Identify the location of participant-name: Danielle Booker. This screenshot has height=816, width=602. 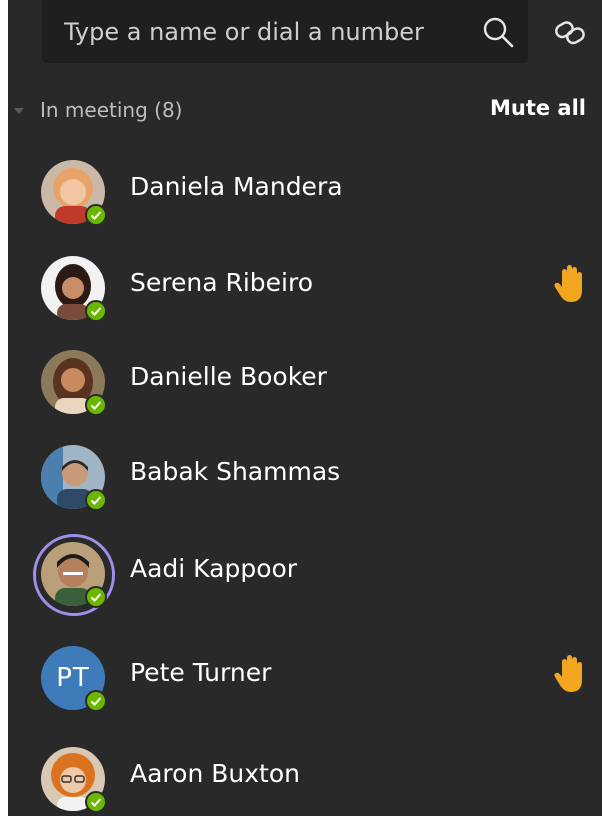
(228, 376).